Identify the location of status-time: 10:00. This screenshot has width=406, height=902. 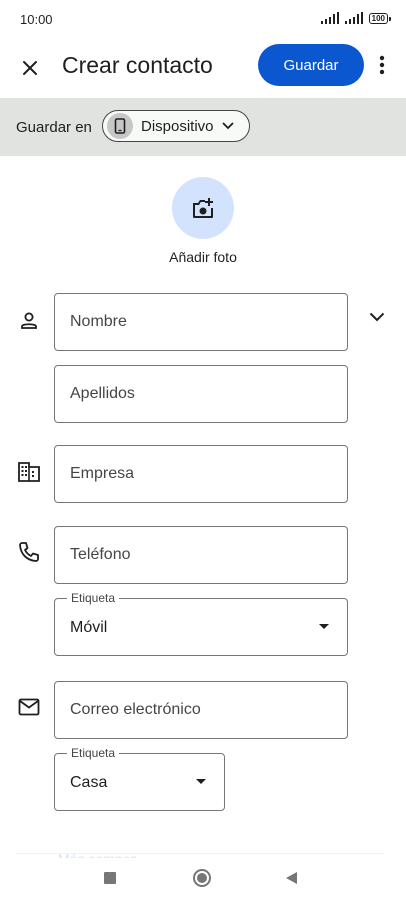
(36, 19).